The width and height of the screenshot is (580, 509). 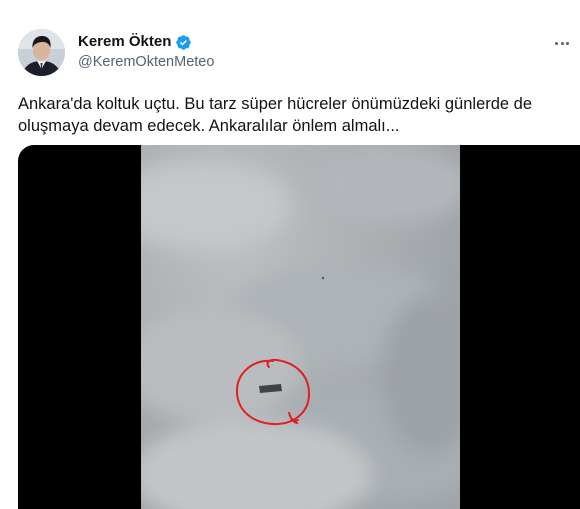 I want to click on user-handle: @KeremOktenMeteo, so click(x=146, y=62).